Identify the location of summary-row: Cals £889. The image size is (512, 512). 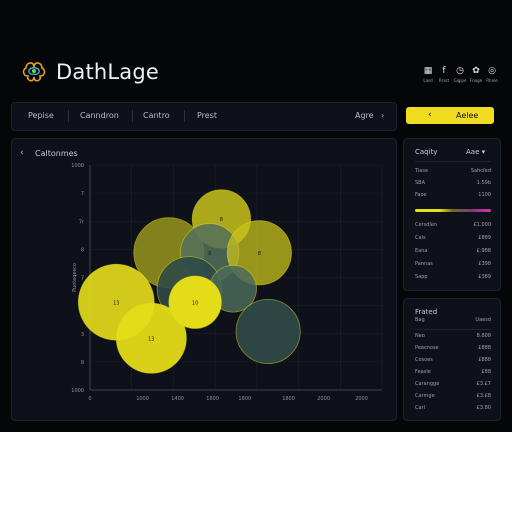
(453, 240).